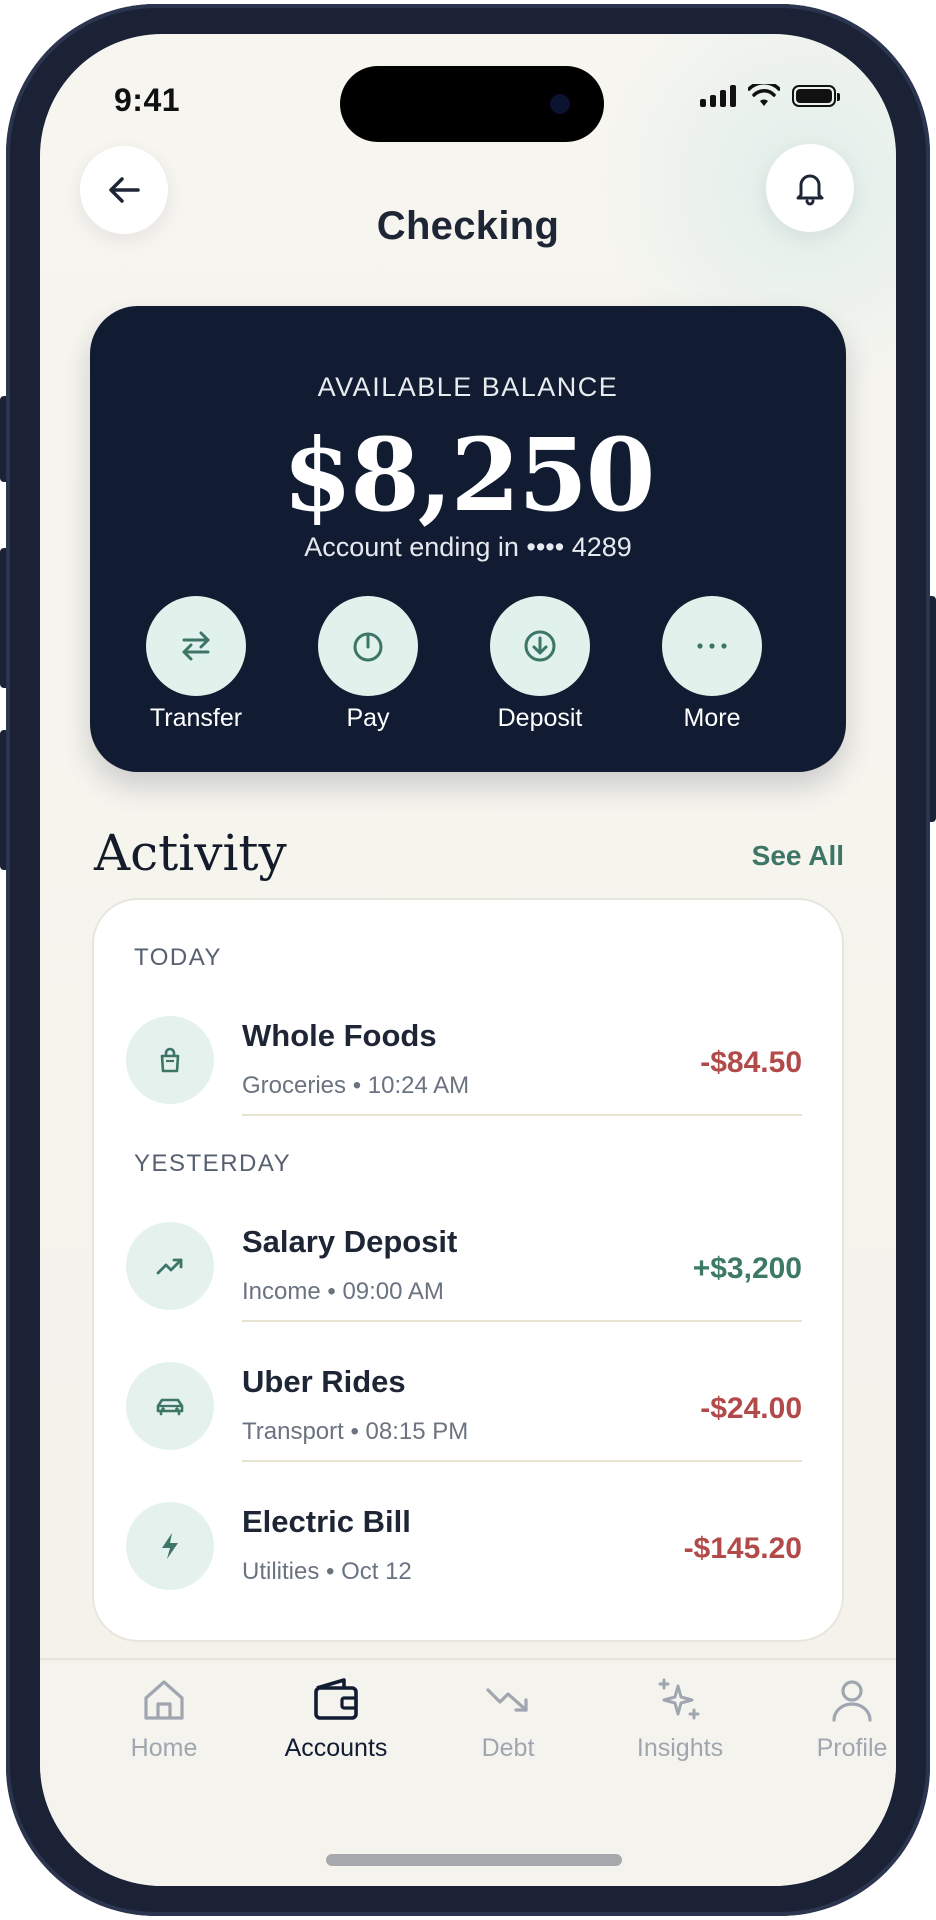 Image resolution: width=936 pixels, height=1920 pixels. What do you see at coordinates (508, 1748) in the screenshot?
I see `tab-debt-label: Debt` at bounding box center [508, 1748].